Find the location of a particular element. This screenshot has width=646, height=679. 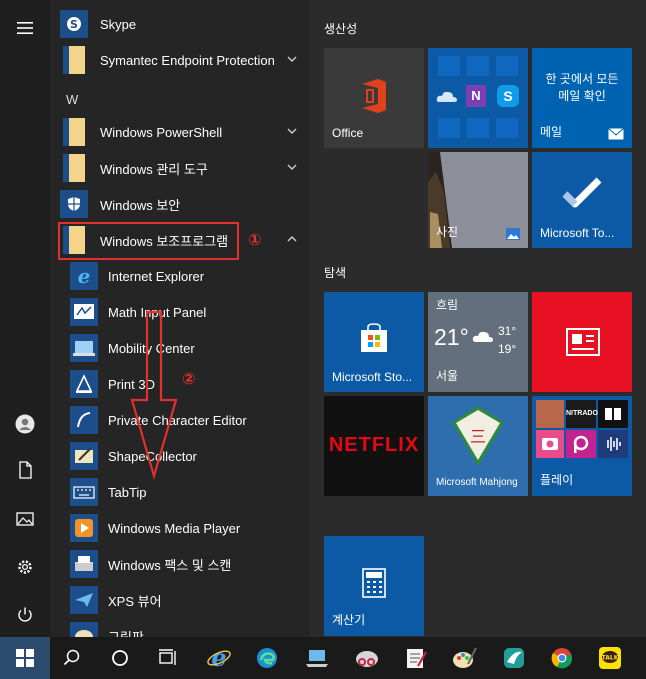

pictures-button is located at coordinates (25, 519).